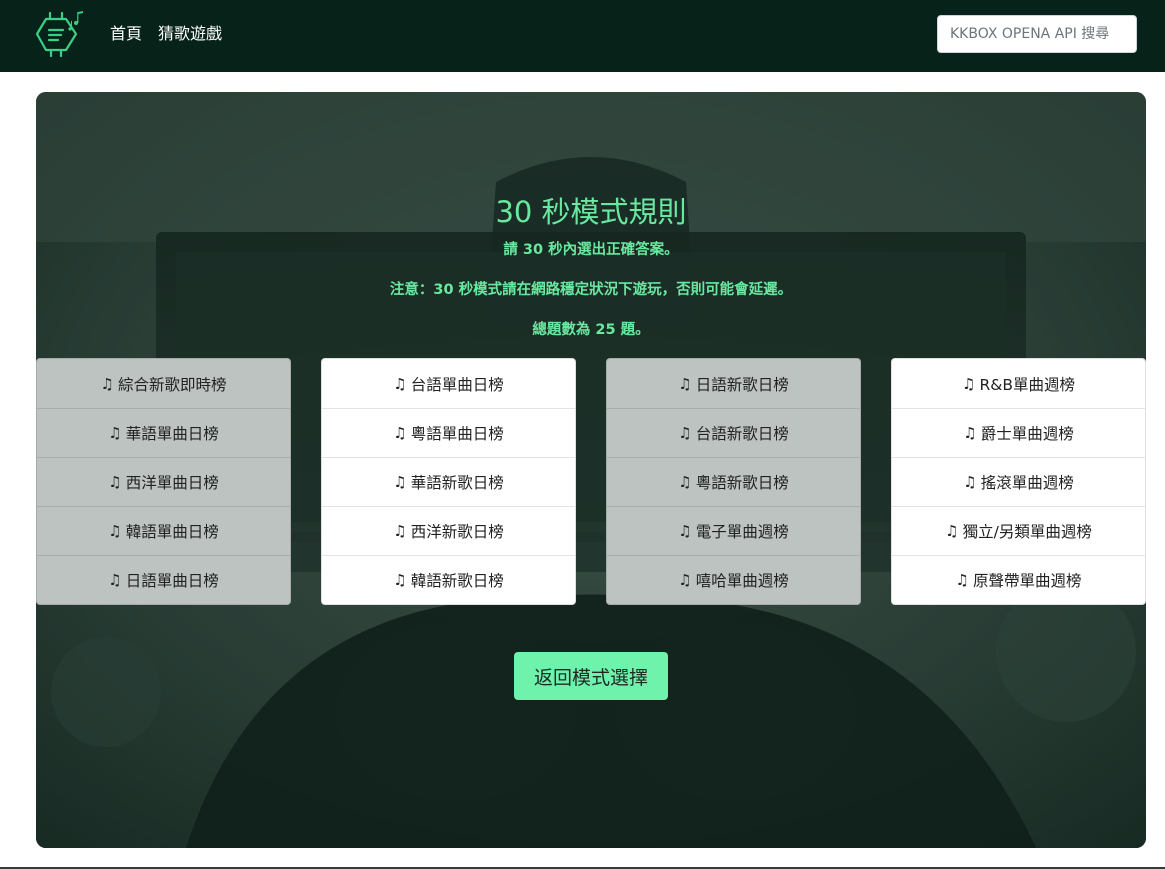 Image resolution: width=1165 pixels, height=869 pixels. I want to click on rule-network-notice: 注意：30 秒模式請在網路穩定狀況下遊玩，否則可能會延遲。, so click(591, 290).